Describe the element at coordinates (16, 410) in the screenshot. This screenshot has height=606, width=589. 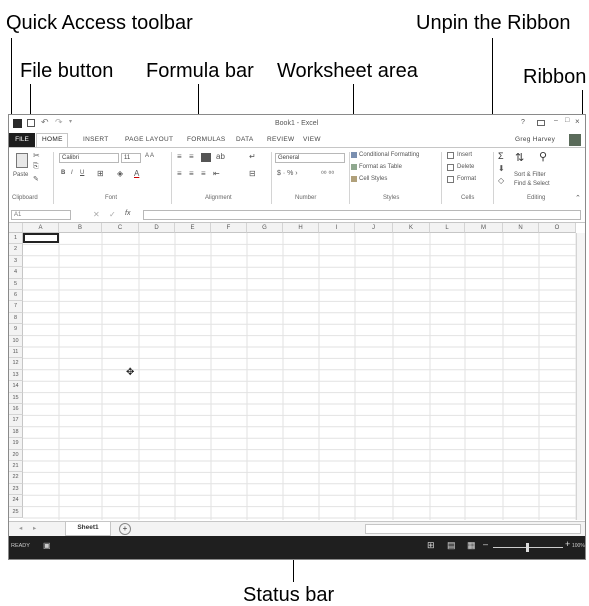
I see `row-header-16: 16` at that location.